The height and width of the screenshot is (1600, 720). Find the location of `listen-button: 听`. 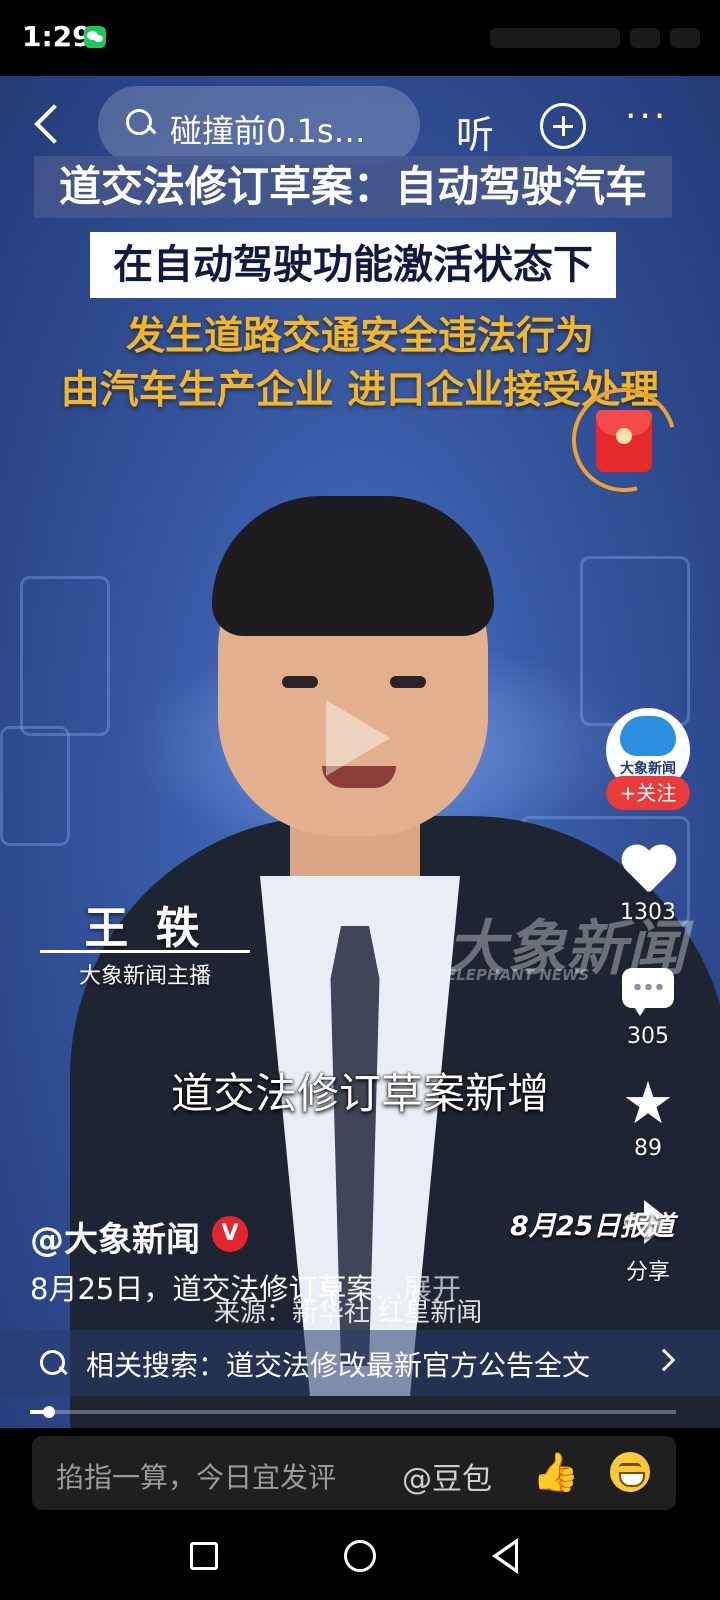

listen-button: 听 is located at coordinates (475, 131).